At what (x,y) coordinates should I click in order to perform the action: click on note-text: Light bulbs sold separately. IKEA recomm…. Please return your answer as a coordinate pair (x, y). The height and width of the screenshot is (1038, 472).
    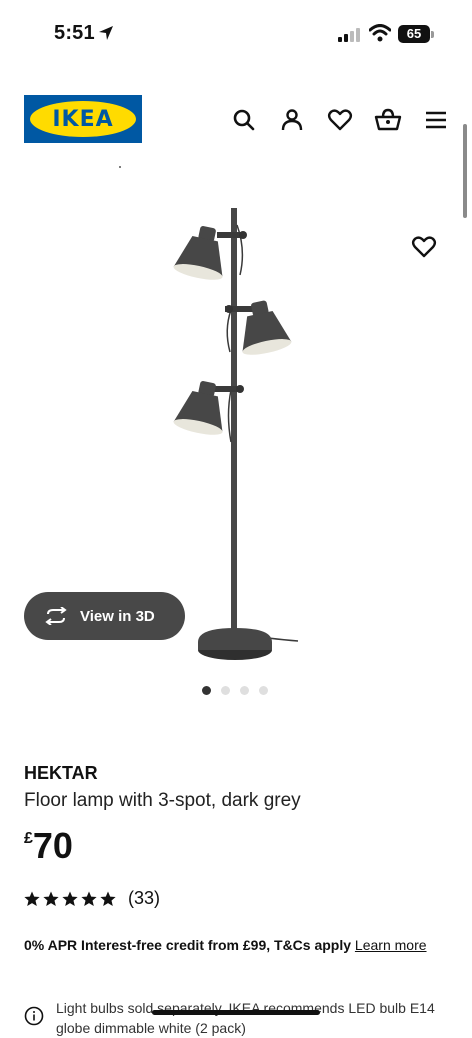
    Looking at the image, I should click on (245, 1018).